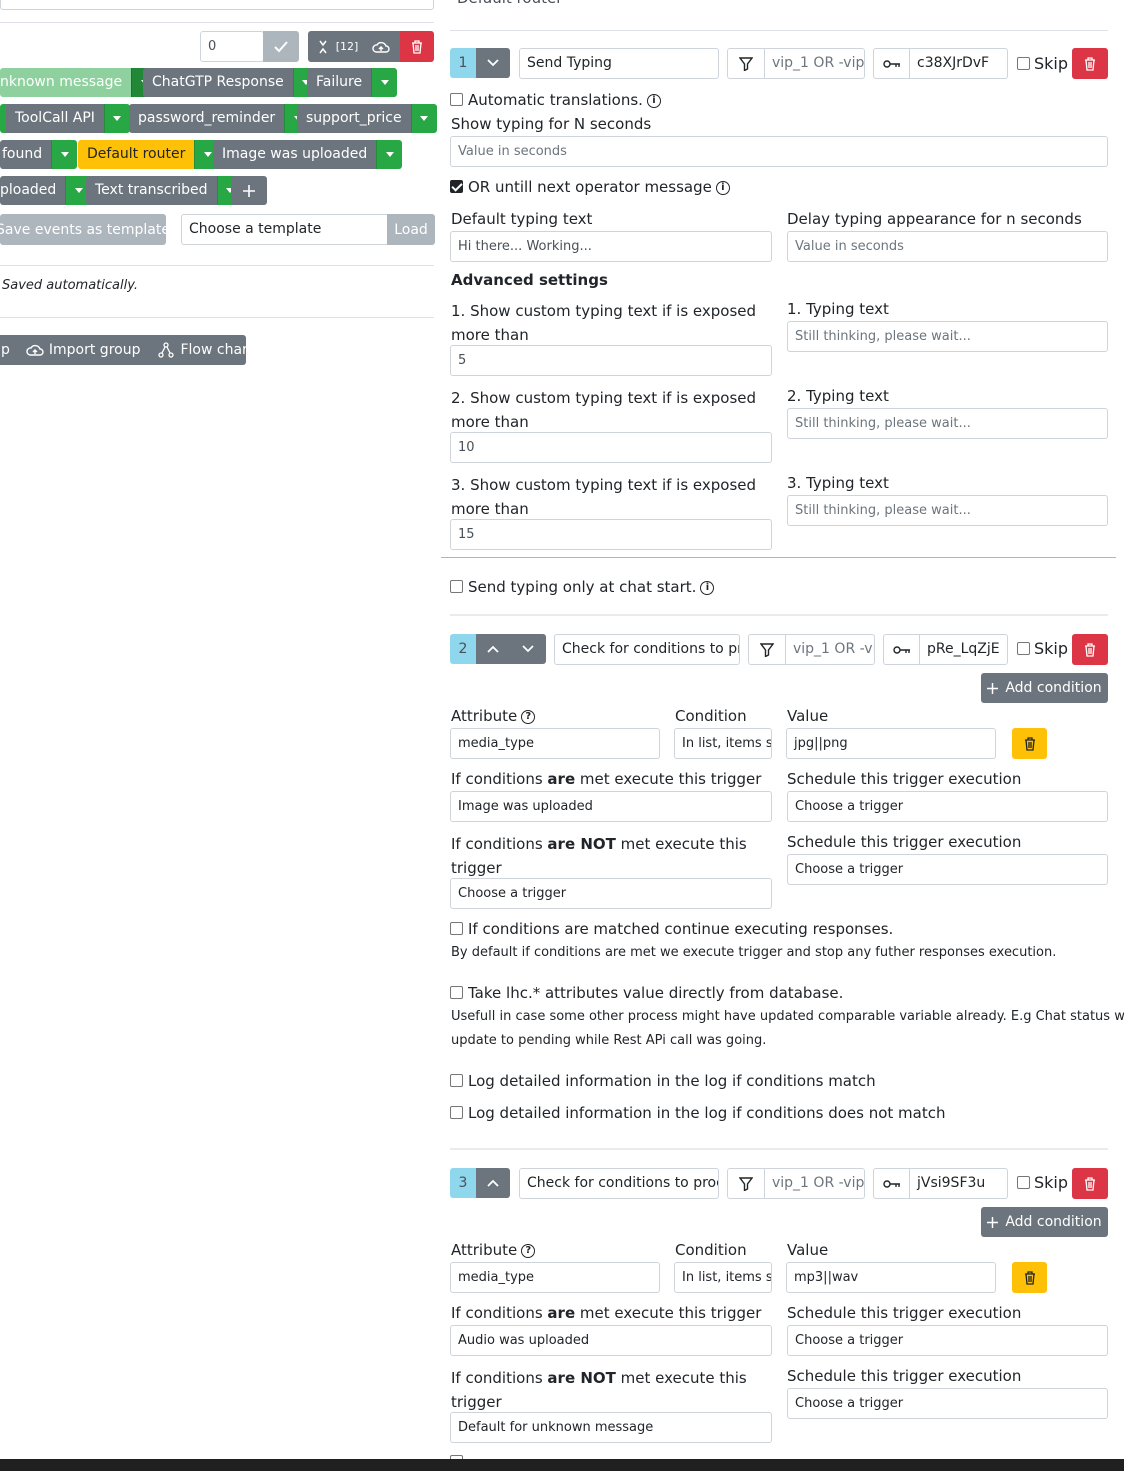 Image resolution: width=1124 pixels, height=1471 pixels. I want to click on block-3-move-up-button, so click(493, 1183).